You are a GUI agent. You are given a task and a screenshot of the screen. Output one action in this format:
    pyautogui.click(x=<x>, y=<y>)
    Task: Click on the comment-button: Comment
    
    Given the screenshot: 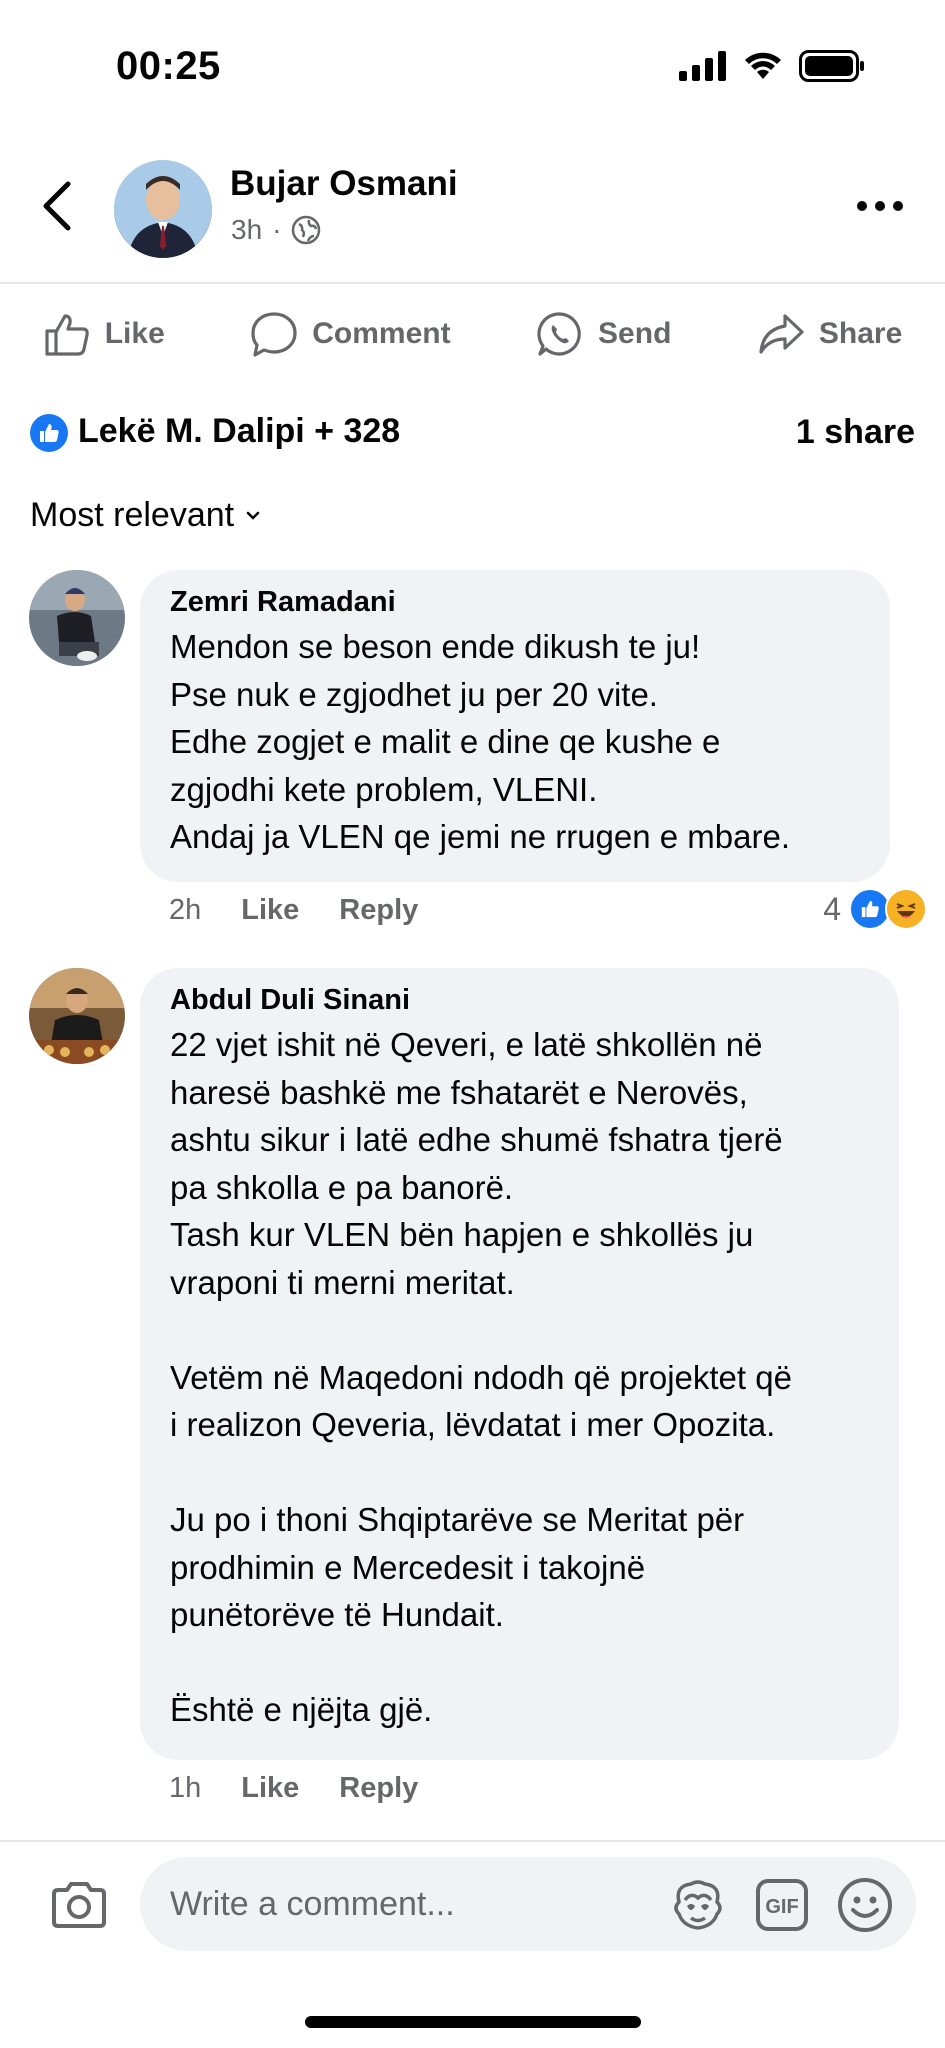 What is the action you would take?
    pyautogui.click(x=350, y=334)
    